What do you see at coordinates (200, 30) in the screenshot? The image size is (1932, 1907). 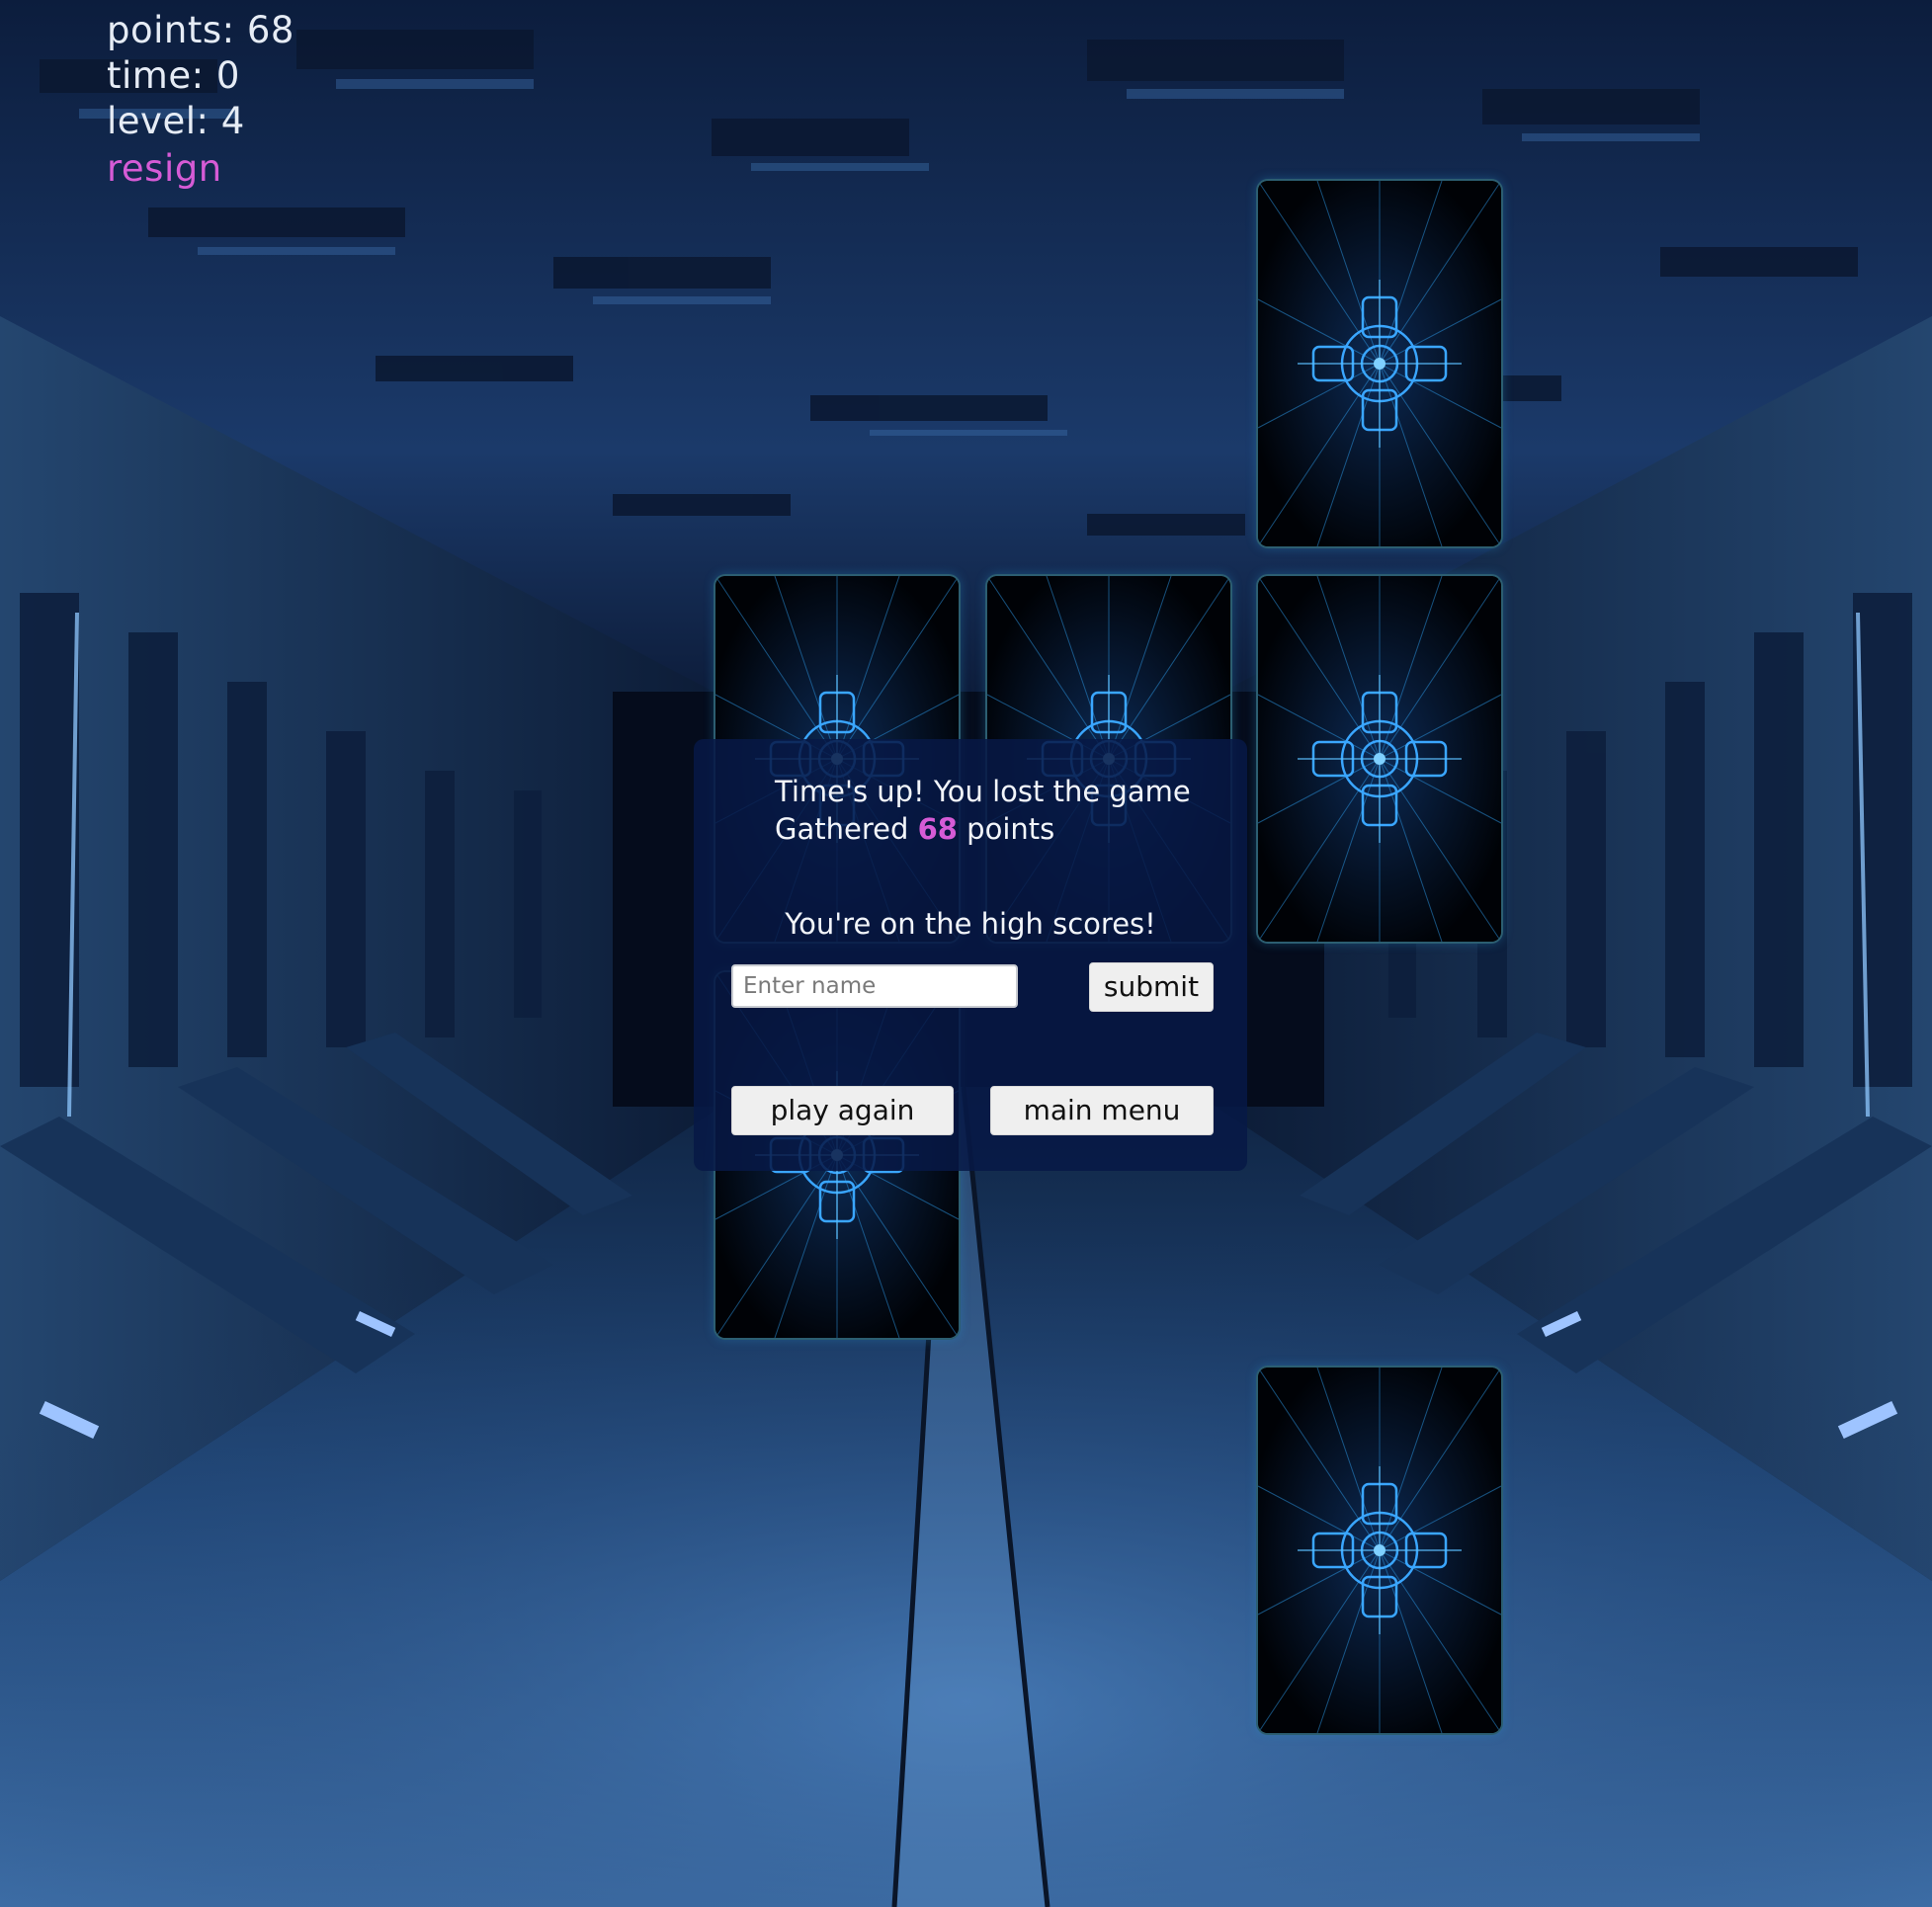 I see `points-counter: points: 68` at bounding box center [200, 30].